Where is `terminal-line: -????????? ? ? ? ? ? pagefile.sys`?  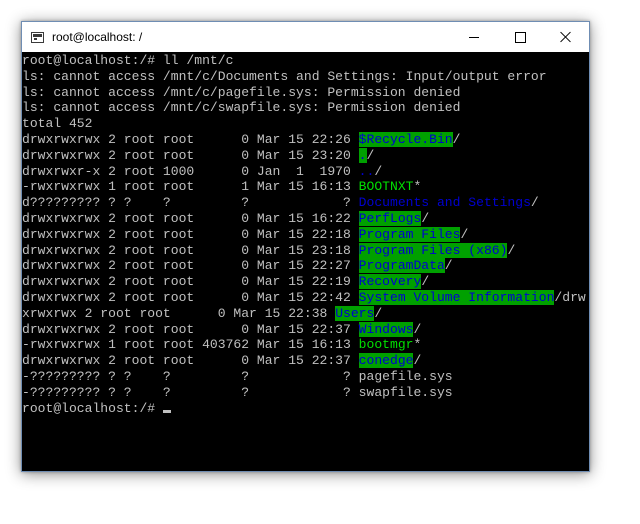
terminal-line: -????????? ? ? ? ? ? pagefile.sys is located at coordinates (305, 377).